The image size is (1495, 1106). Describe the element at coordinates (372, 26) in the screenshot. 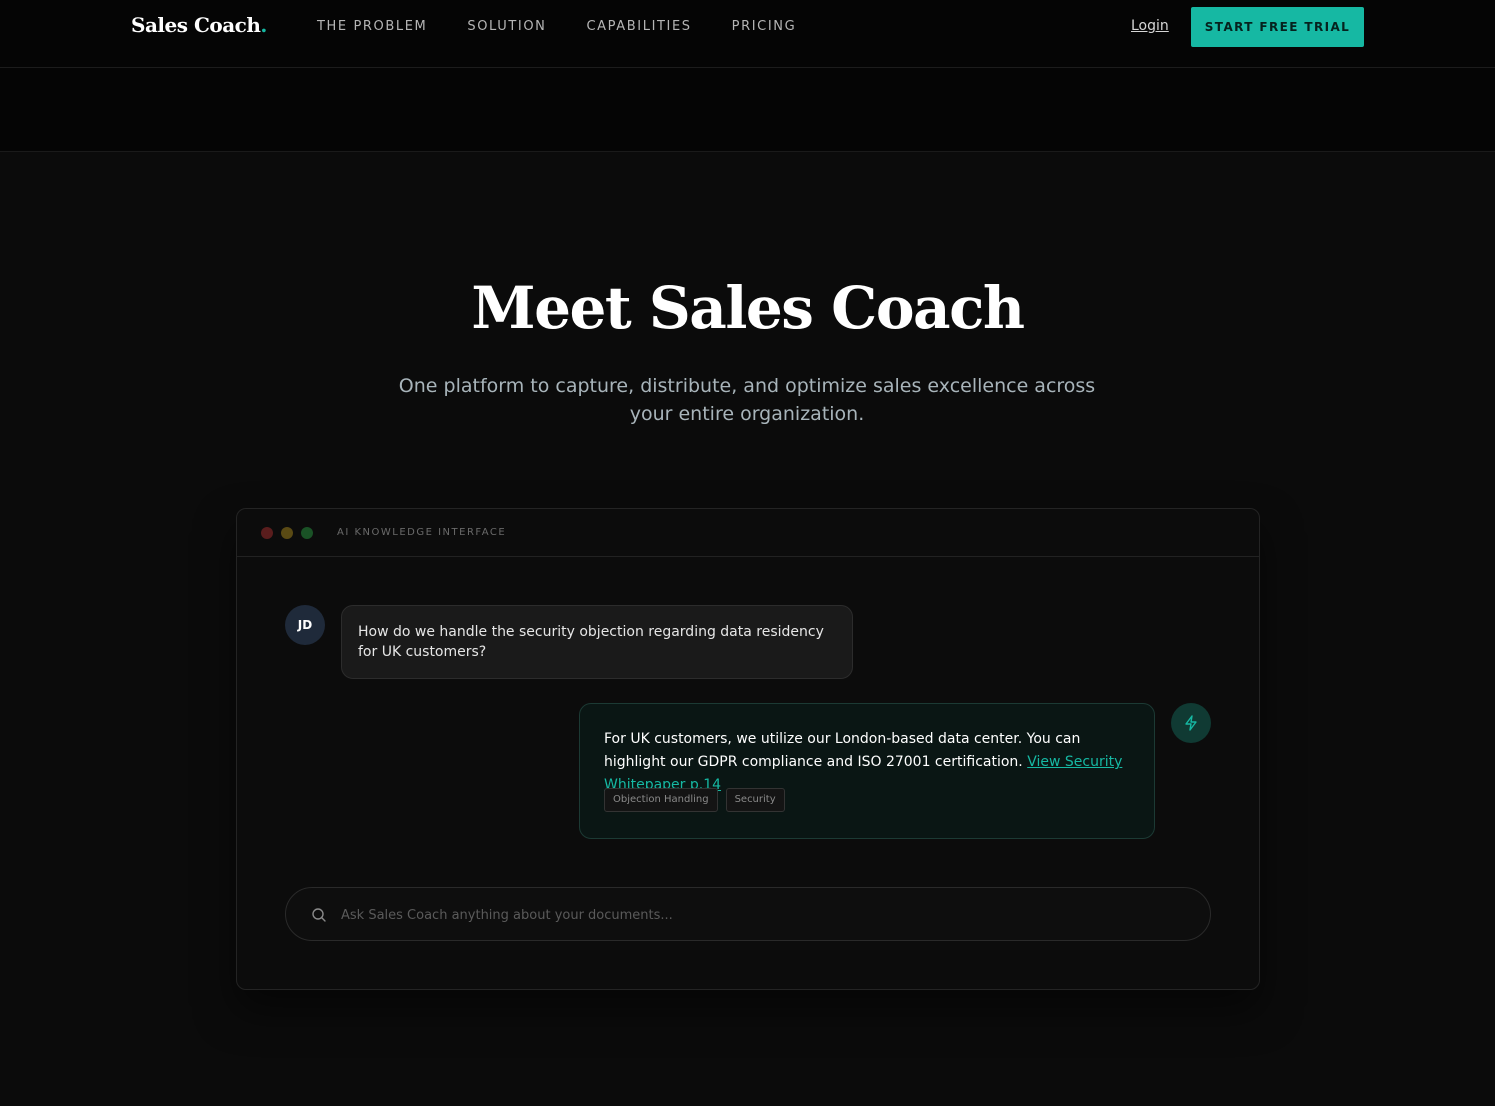

I see `nav-link-the-problem: THE PROBLEM` at that location.